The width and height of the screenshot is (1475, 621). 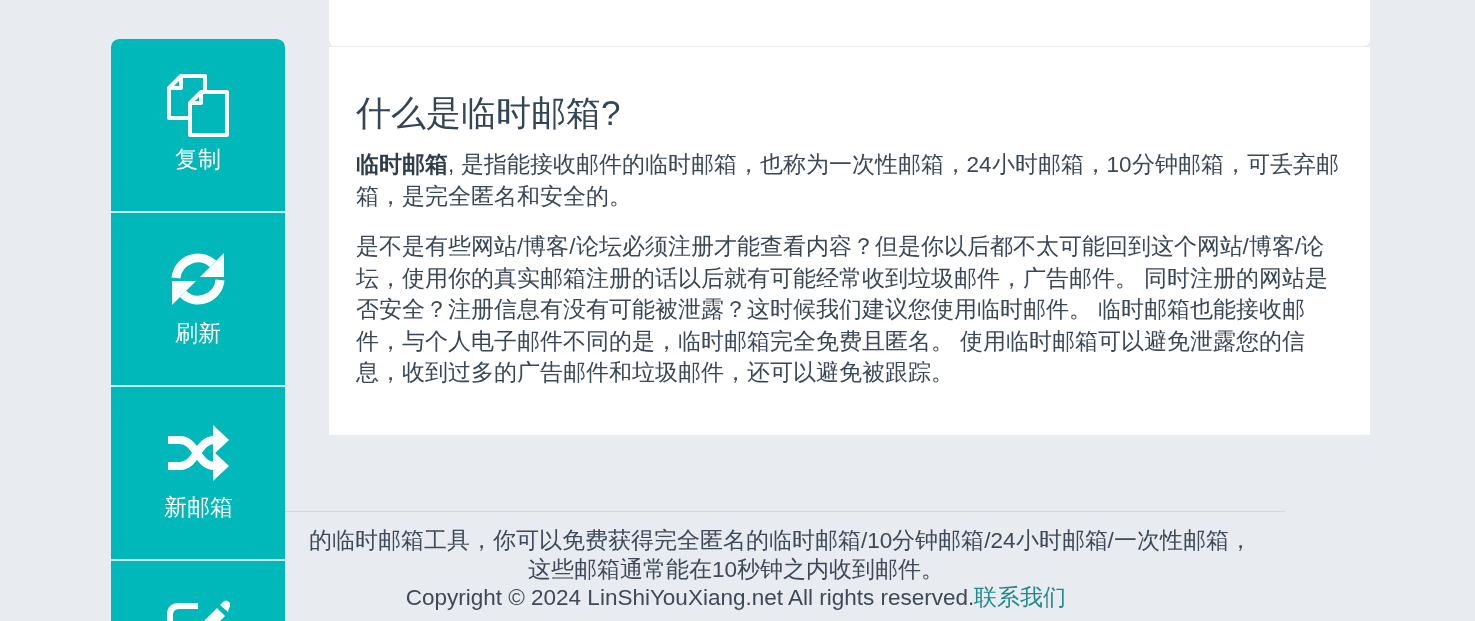 What do you see at coordinates (198, 472) in the screenshot?
I see `new-mailbox-button: 新邮箱` at bounding box center [198, 472].